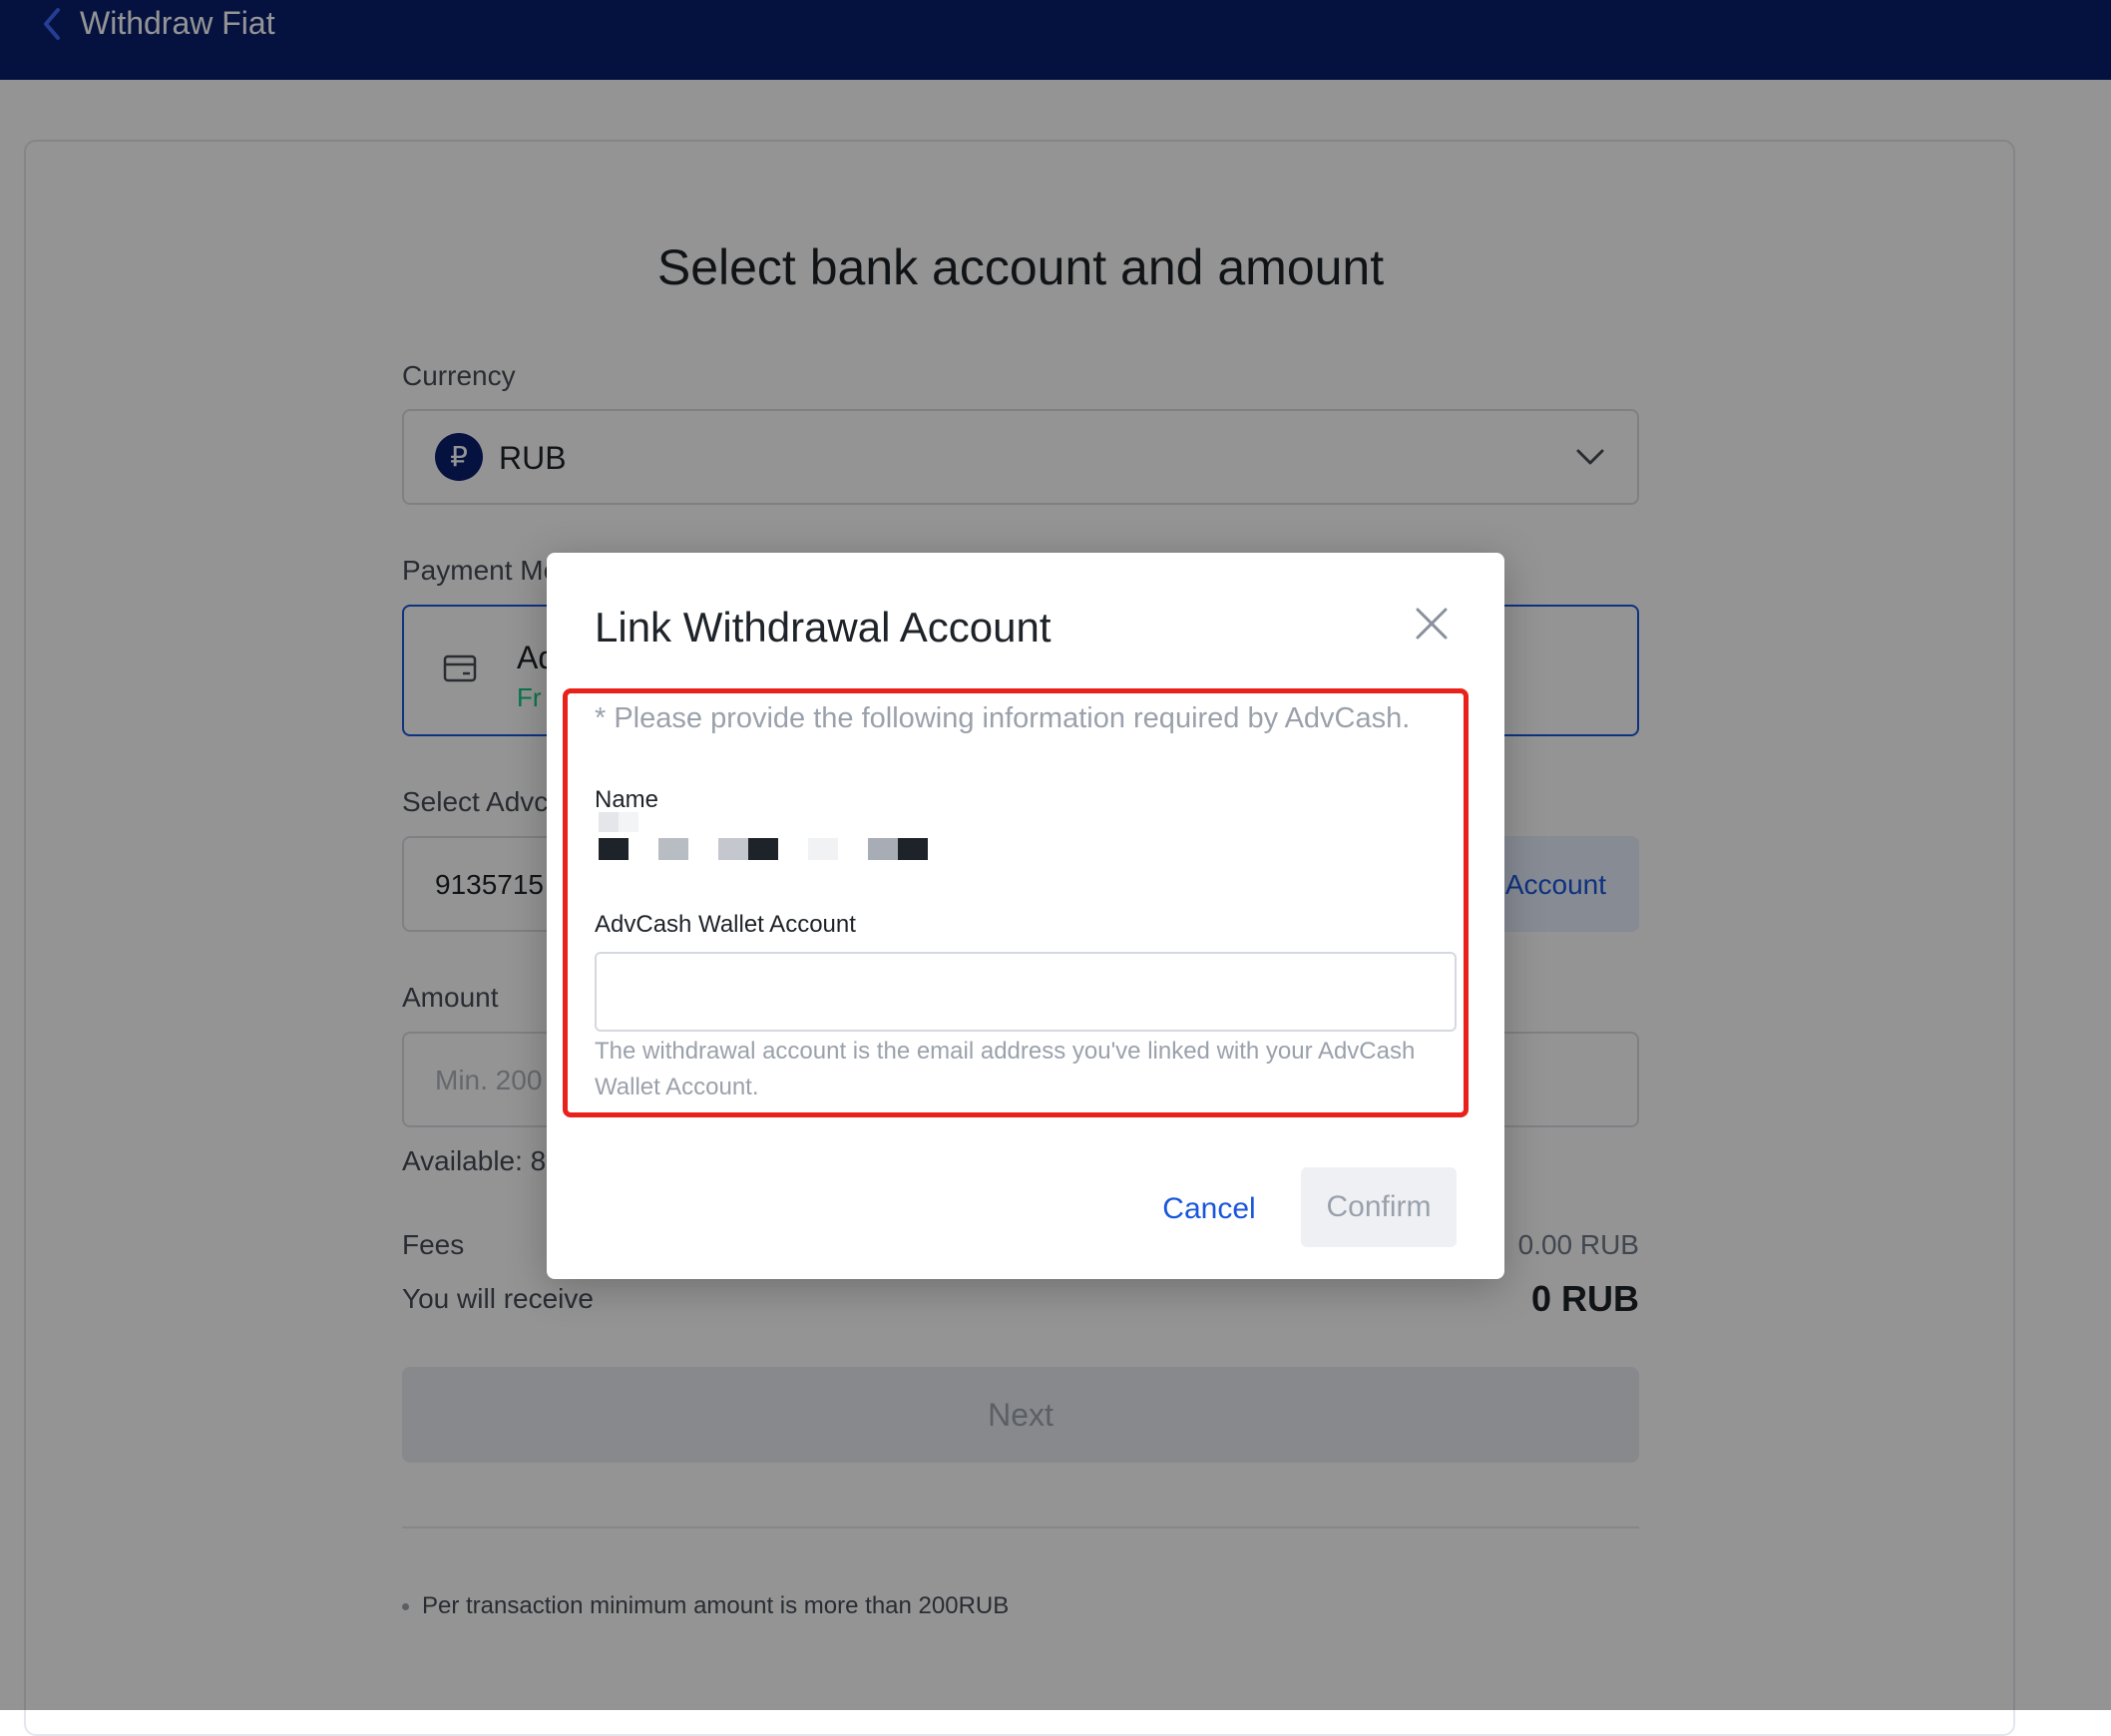 The height and width of the screenshot is (1736, 2111). Describe the element at coordinates (726, 924) in the screenshot. I see `wallet-account-label: AdvCash Wallet Account` at that location.